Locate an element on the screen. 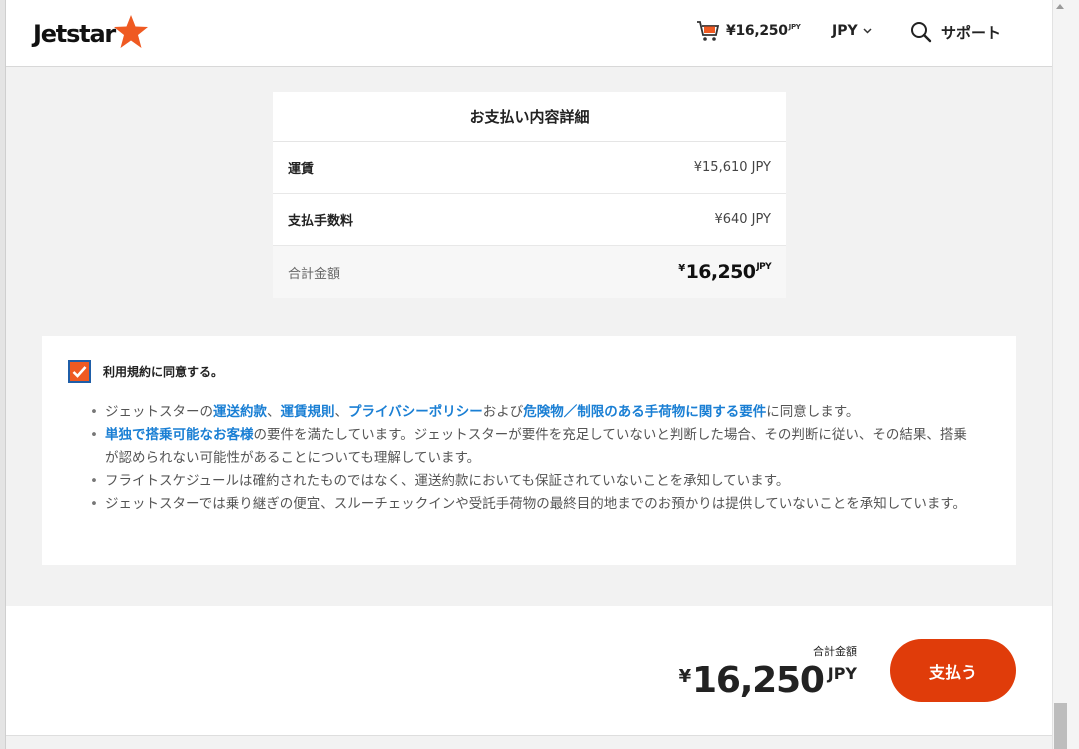  total-row: 合計金額 ¥16,250JPY is located at coordinates (529, 272).